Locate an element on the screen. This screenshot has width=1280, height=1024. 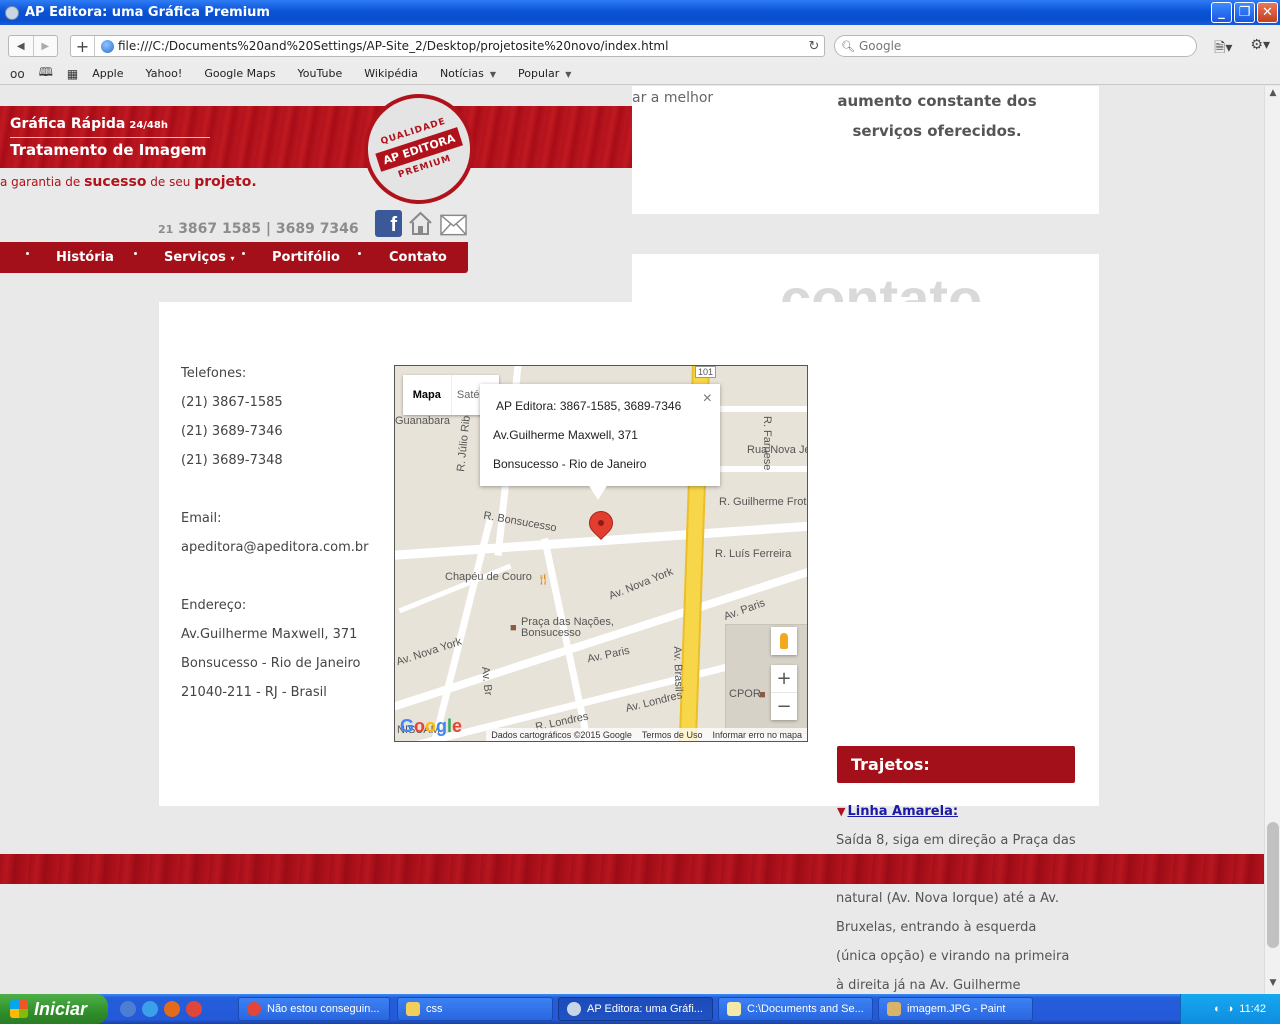
bookmark-google-maps: Google Maps is located at coordinates (239, 73).